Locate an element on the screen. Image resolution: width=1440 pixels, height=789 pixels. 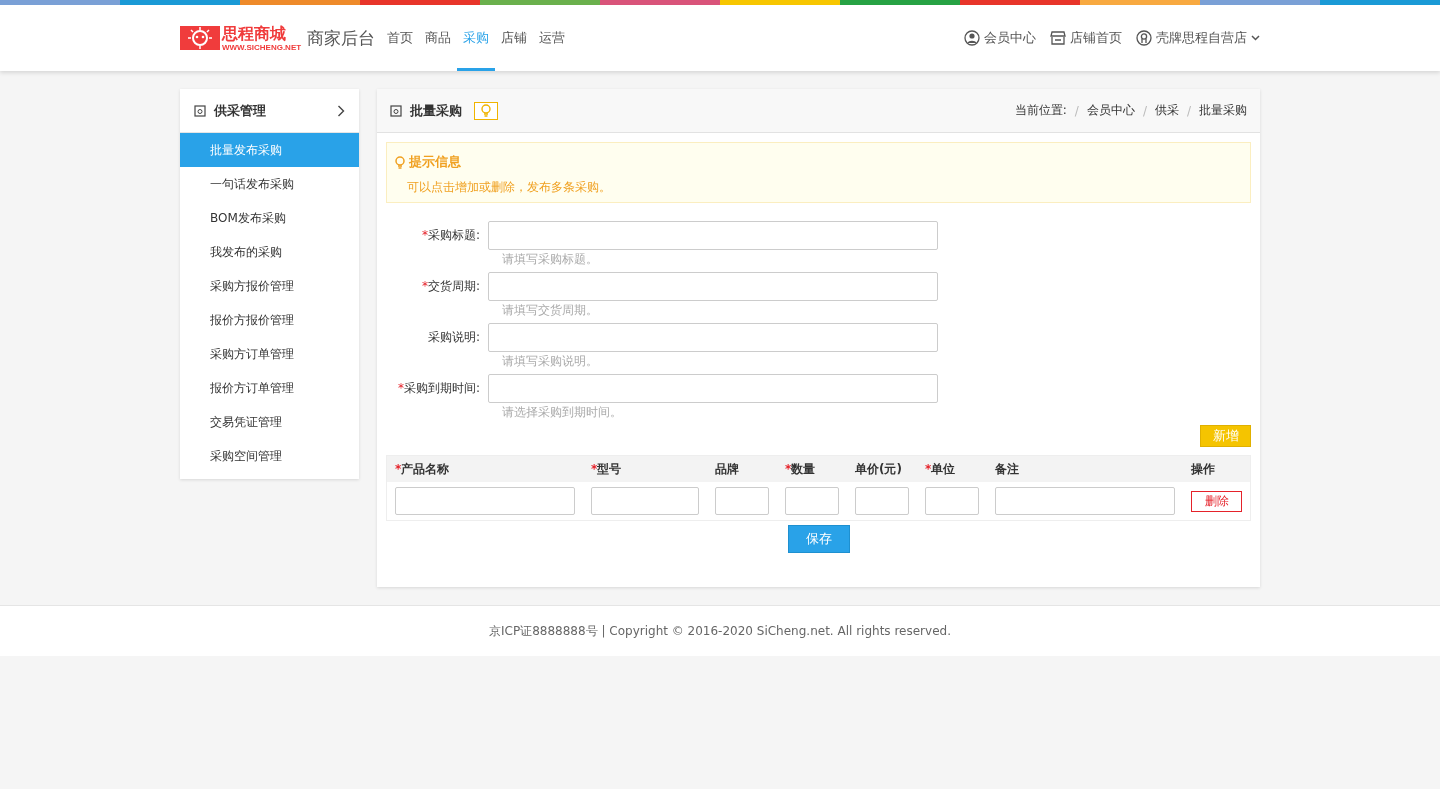
panel-title: 批量采购 is located at coordinates (436, 110).